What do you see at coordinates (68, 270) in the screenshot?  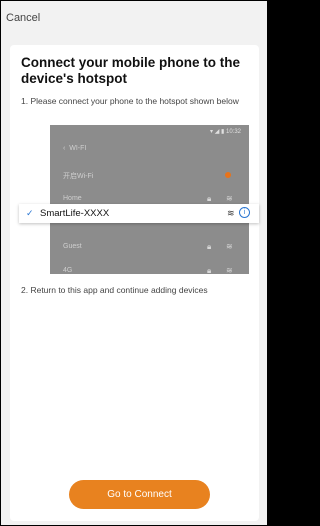 I see `network-label: 4G` at bounding box center [68, 270].